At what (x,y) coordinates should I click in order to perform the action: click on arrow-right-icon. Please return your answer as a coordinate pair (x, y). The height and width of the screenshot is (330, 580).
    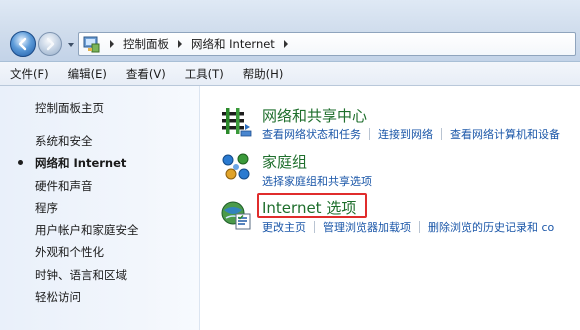
    Looking at the image, I should click on (50, 44).